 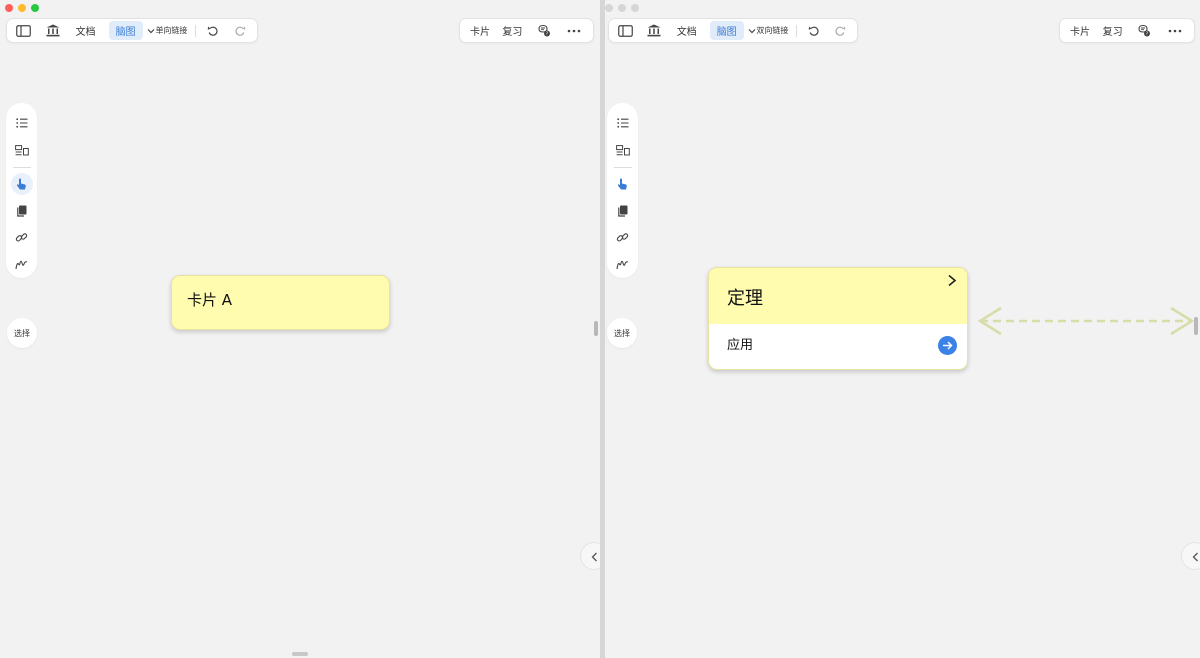 I want to click on card-a: 卡片 A, so click(x=280, y=302).